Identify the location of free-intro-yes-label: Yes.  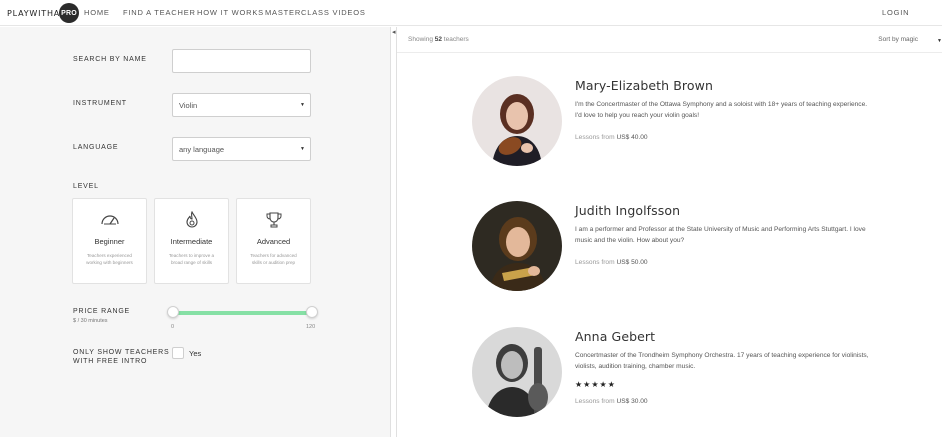
(195, 353).